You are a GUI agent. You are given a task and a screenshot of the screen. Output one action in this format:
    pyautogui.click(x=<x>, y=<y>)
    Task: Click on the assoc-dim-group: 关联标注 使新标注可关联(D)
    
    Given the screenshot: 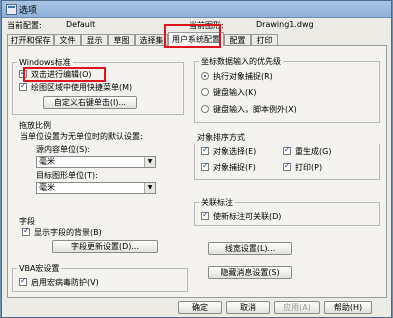 What is the action you would take?
    pyautogui.click(x=287, y=211)
    